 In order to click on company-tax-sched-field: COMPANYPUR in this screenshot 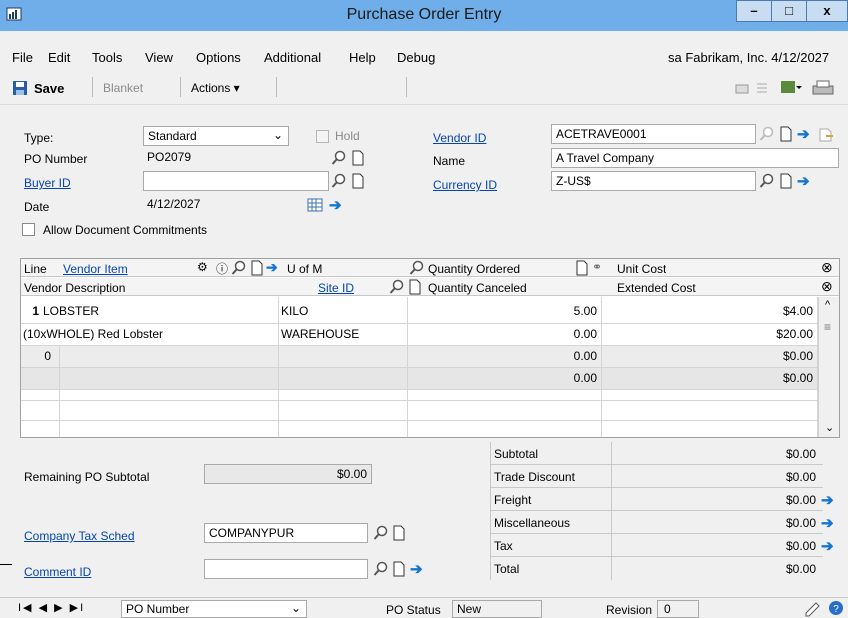, I will do `click(286, 533)`.